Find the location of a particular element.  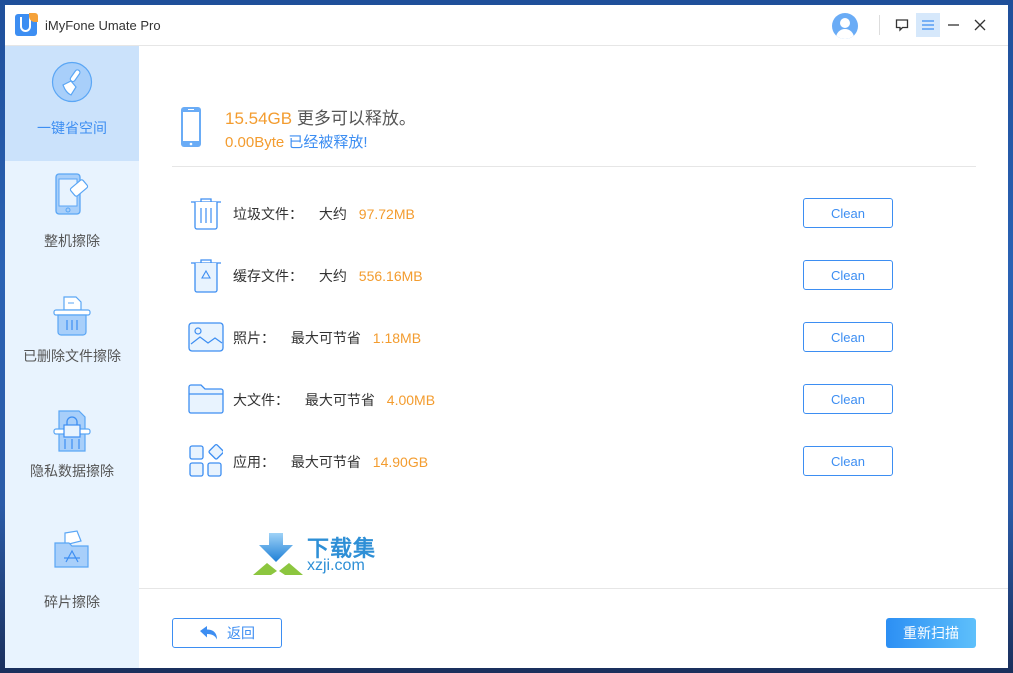

broom-icon is located at coordinates (72, 82).